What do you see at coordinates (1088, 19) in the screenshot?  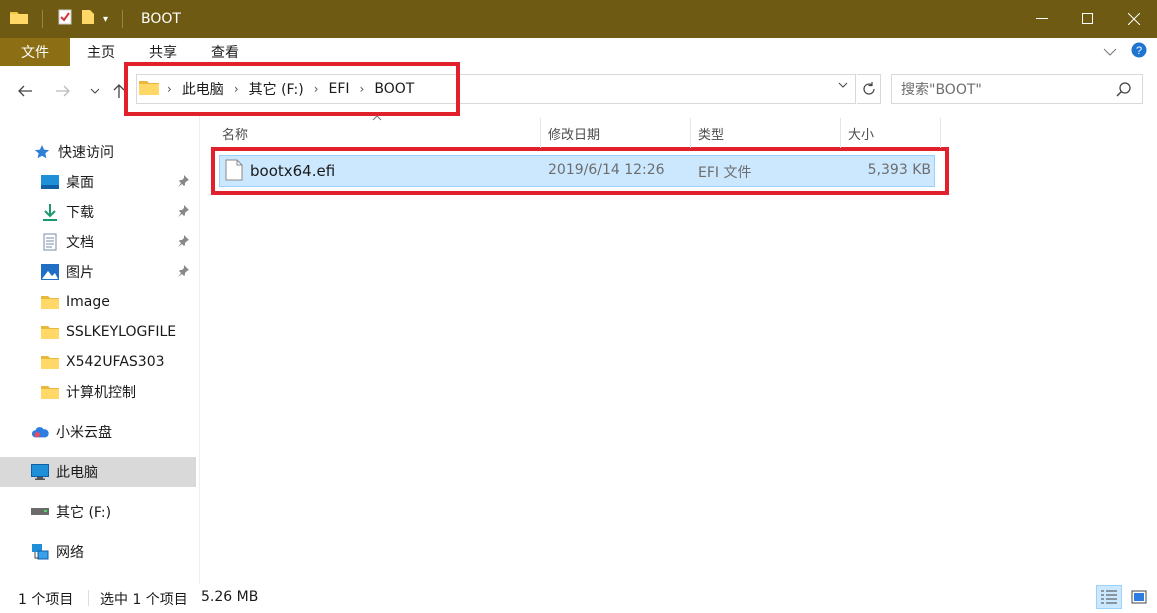 I see `maximize-button` at bounding box center [1088, 19].